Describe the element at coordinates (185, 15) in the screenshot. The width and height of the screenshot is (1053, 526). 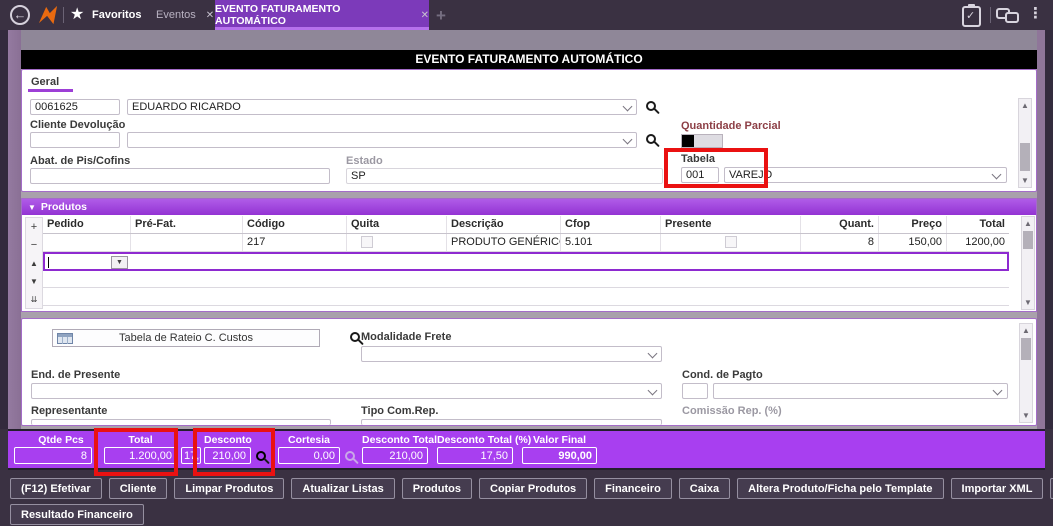
I see `tab-eventos: Eventos ✕` at that location.